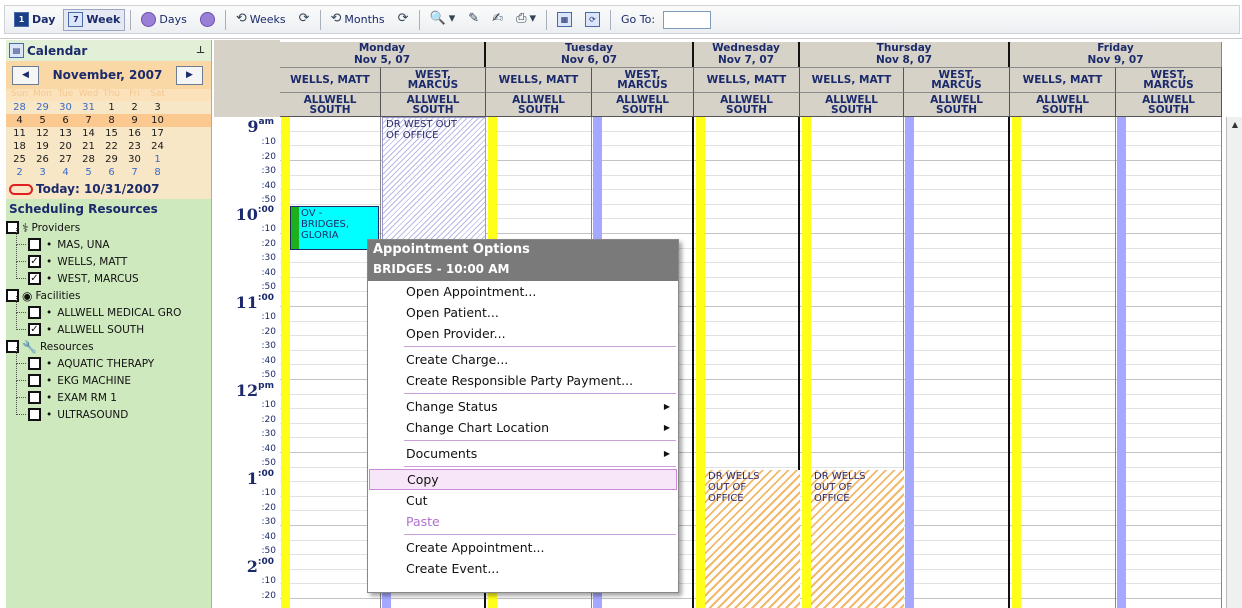  What do you see at coordinates (157, 146) in the screenshot?
I see `mini-calendar-day: 24` at bounding box center [157, 146].